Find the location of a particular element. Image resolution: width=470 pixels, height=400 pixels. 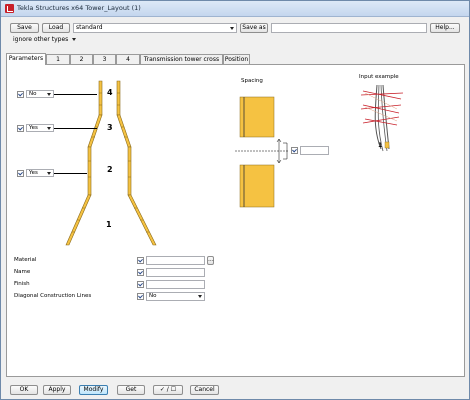

material-label: Material is located at coordinates (25, 260).